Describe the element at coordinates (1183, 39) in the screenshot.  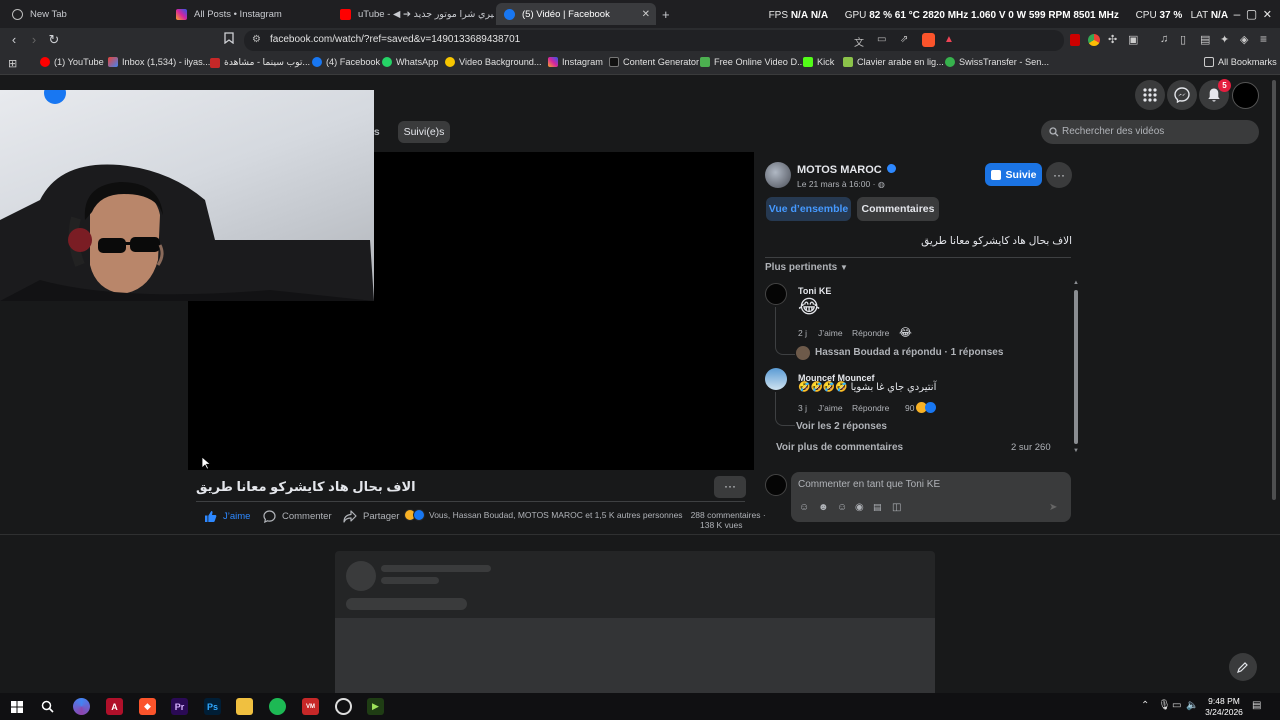
I see `sidebar-icon: ▯` at that location.